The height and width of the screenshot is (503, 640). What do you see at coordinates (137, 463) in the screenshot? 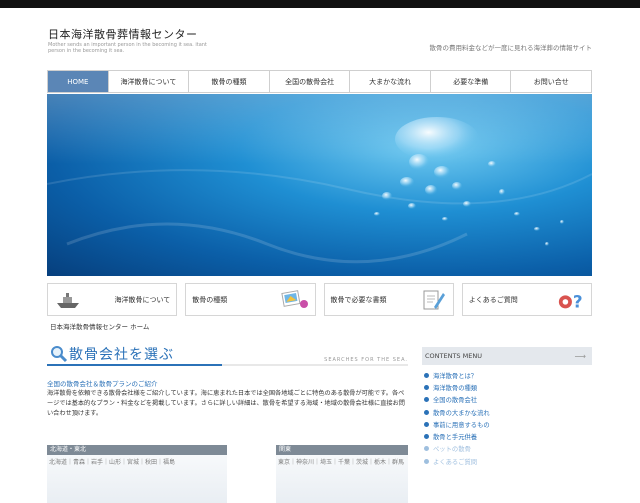
I see `region-areas: 北海道｜青森｜岩手｜山形｜宮城｜秋田｜福島` at bounding box center [137, 463].